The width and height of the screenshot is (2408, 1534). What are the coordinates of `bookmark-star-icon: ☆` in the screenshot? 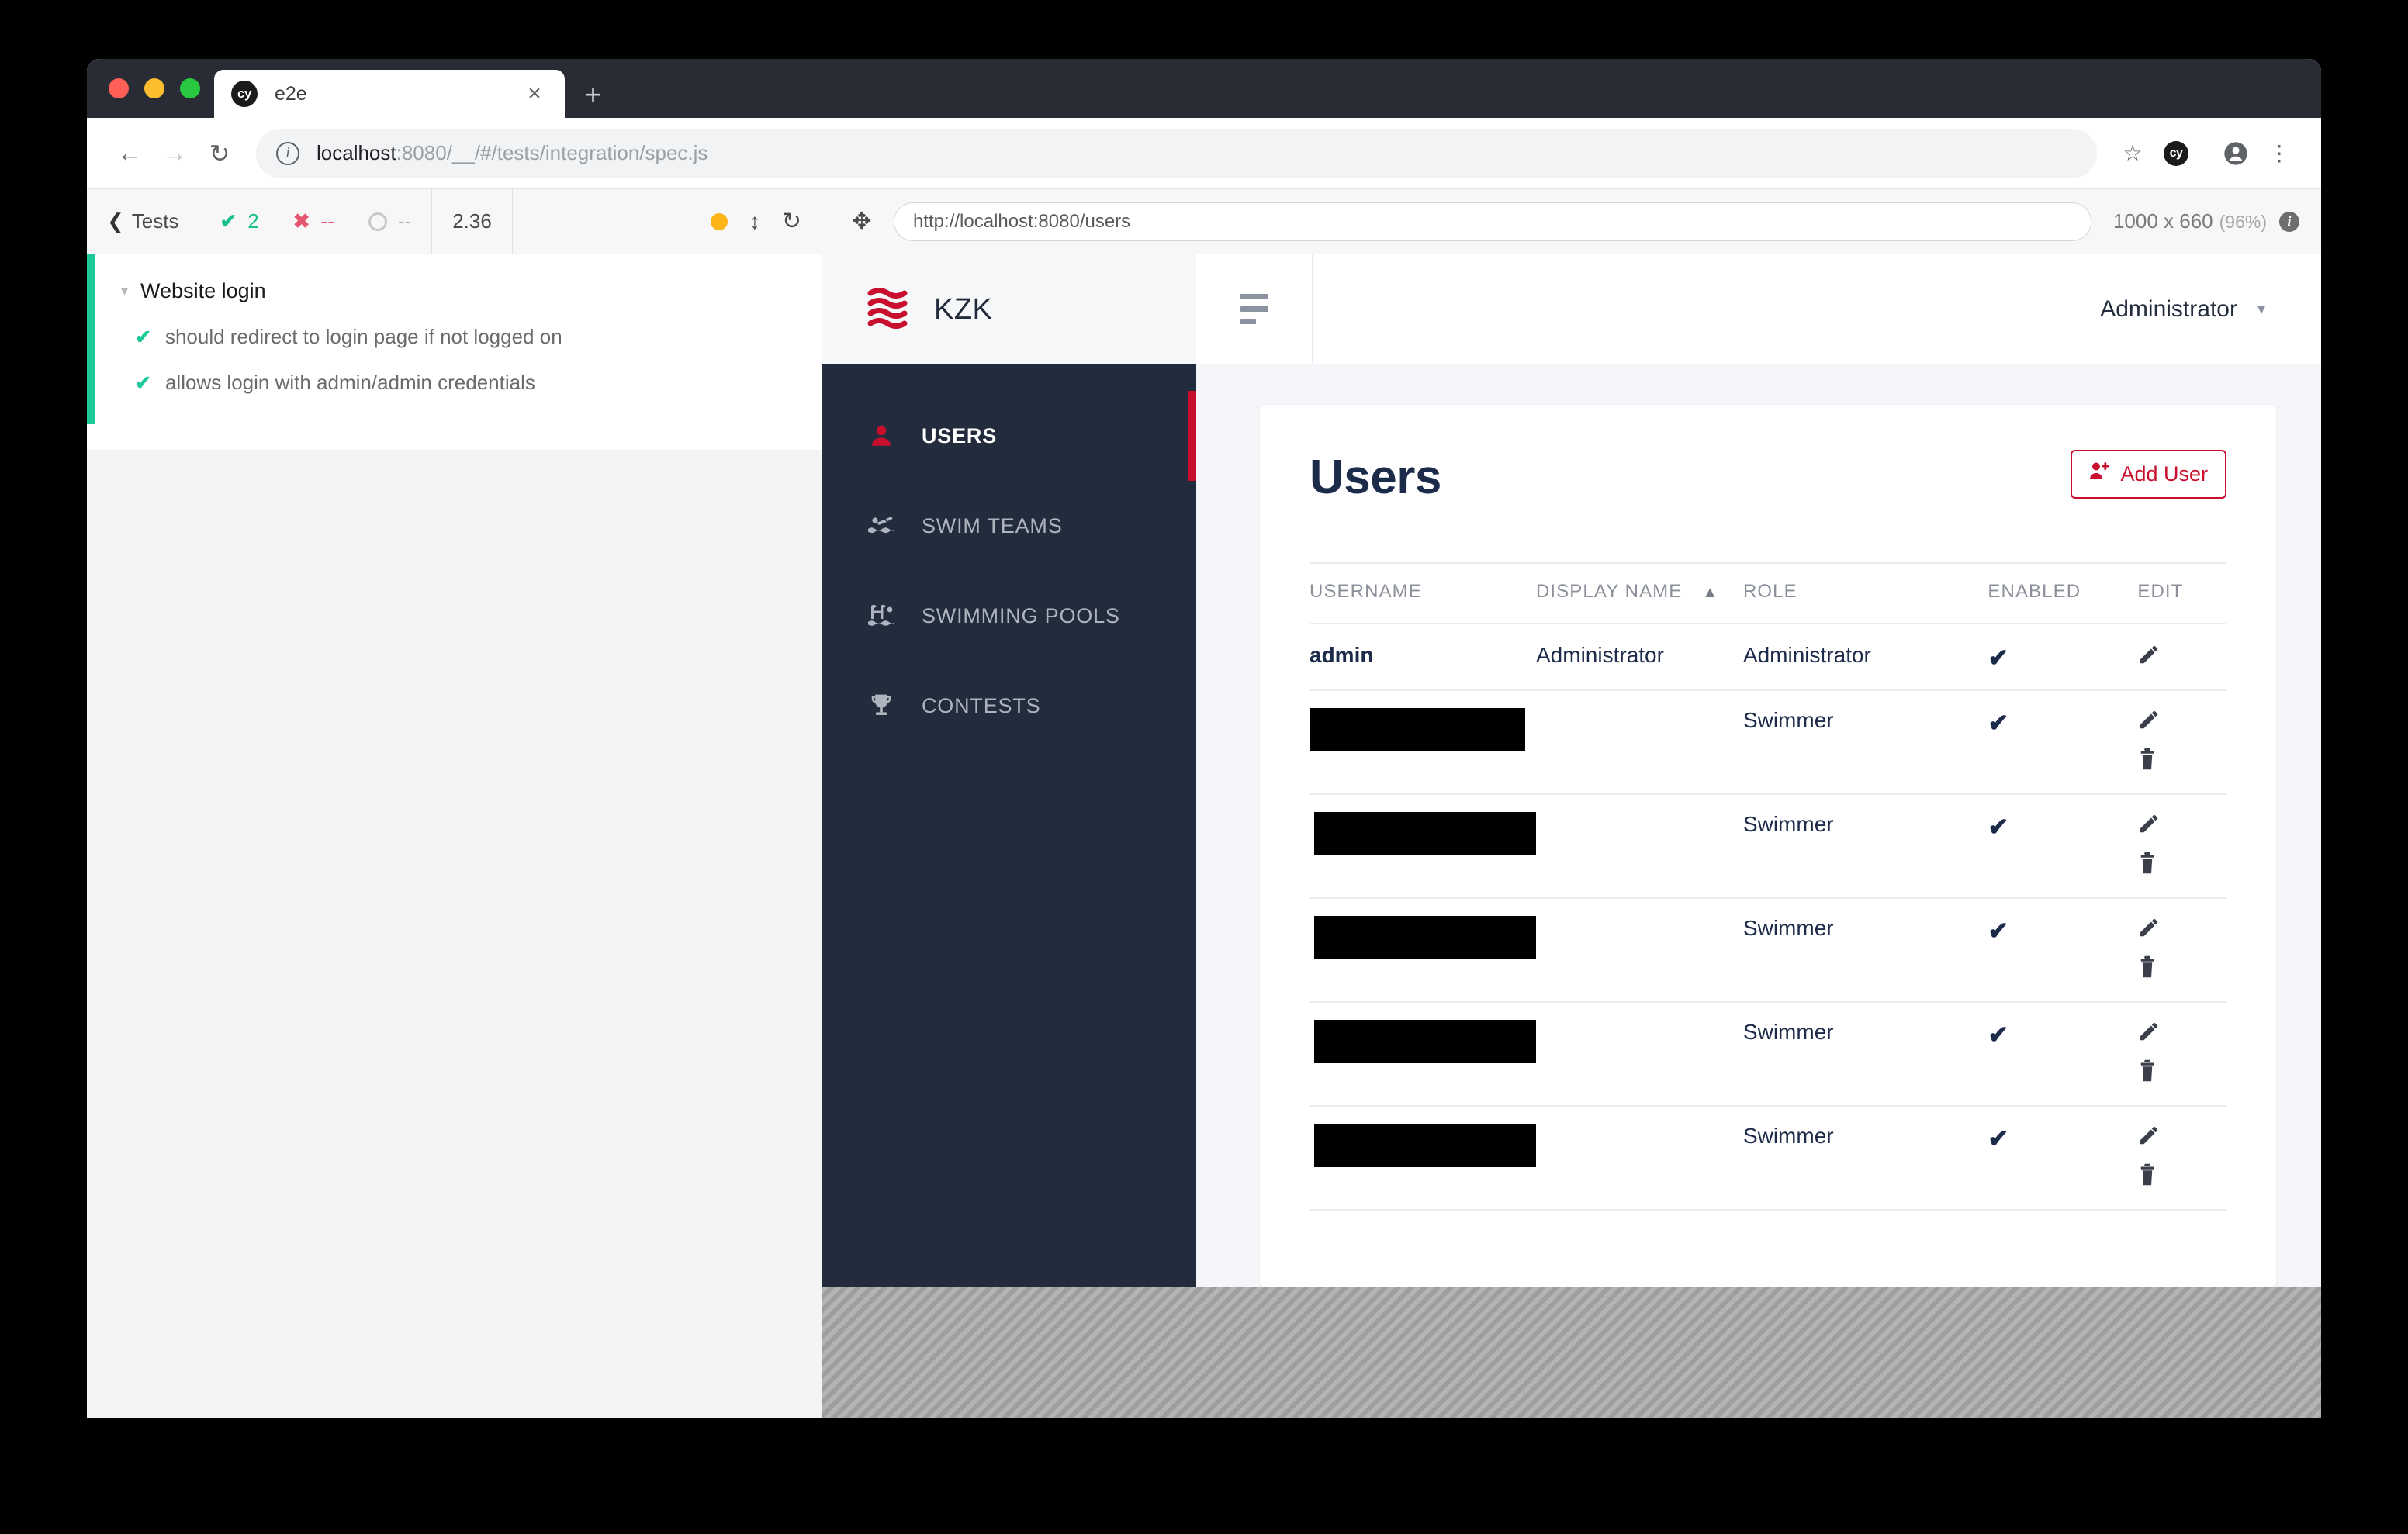 It's located at (2132, 153).